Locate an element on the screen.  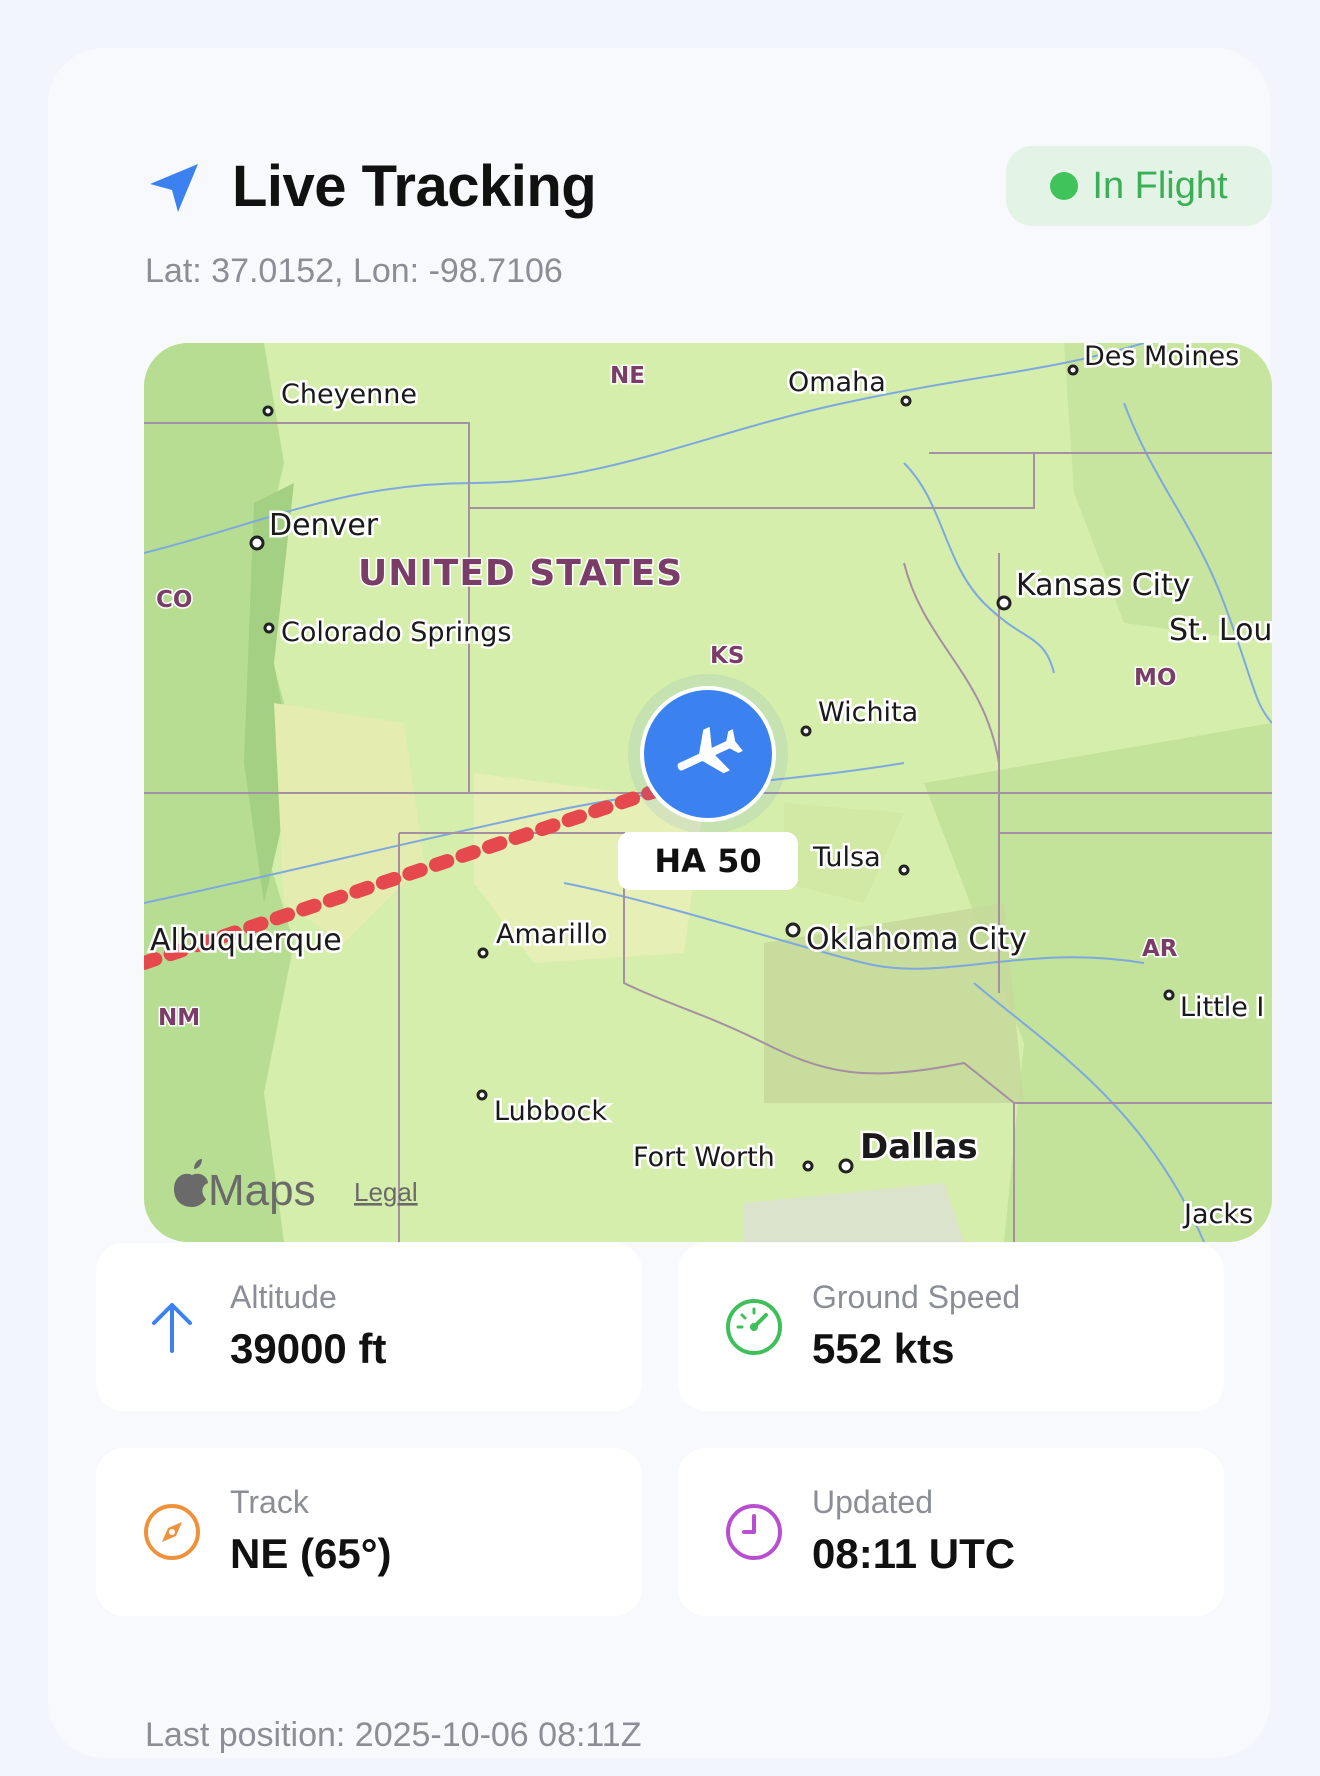
city-omaha: Omaha is located at coordinates (837, 382).